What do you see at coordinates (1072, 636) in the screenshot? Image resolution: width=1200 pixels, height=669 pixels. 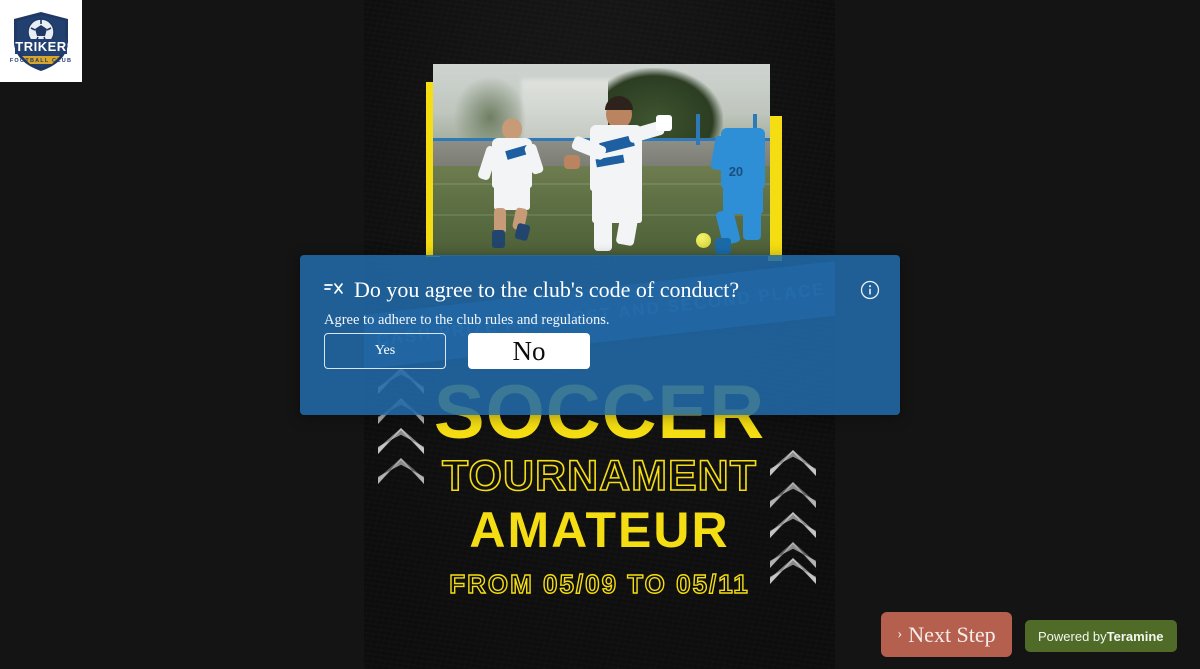 I see `powered-by-prefix: Powered by` at bounding box center [1072, 636].